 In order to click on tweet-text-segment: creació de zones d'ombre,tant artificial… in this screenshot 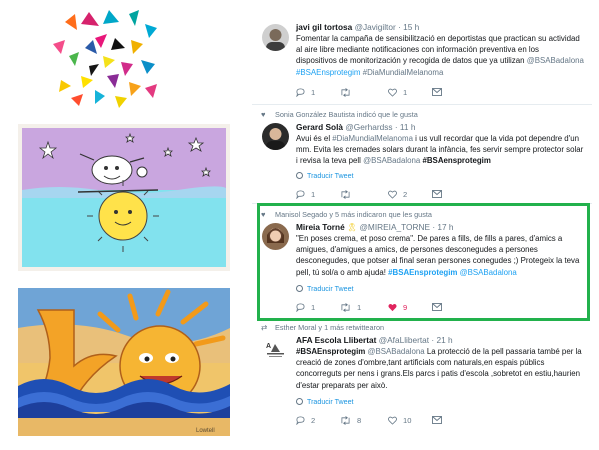, I will do `click(420, 363)`.